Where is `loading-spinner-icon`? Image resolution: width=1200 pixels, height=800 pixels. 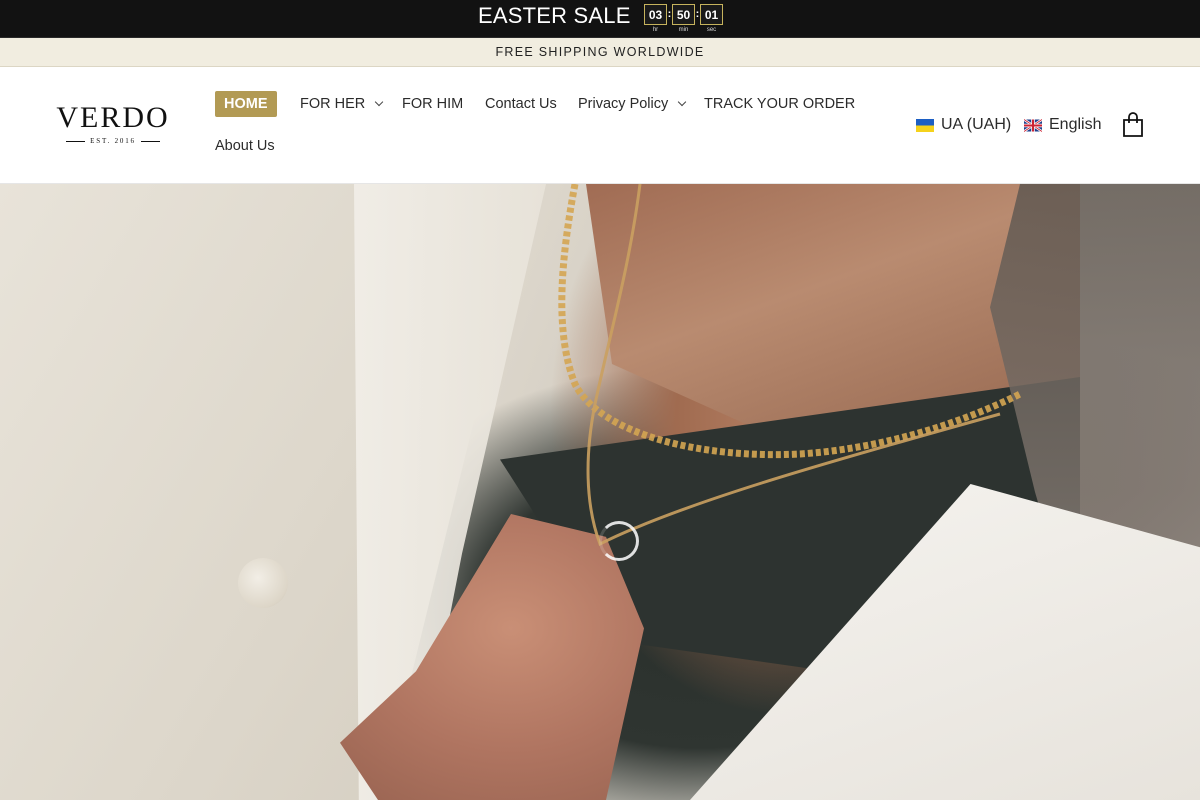
loading-spinner-icon is located at coordinates (619, 541).